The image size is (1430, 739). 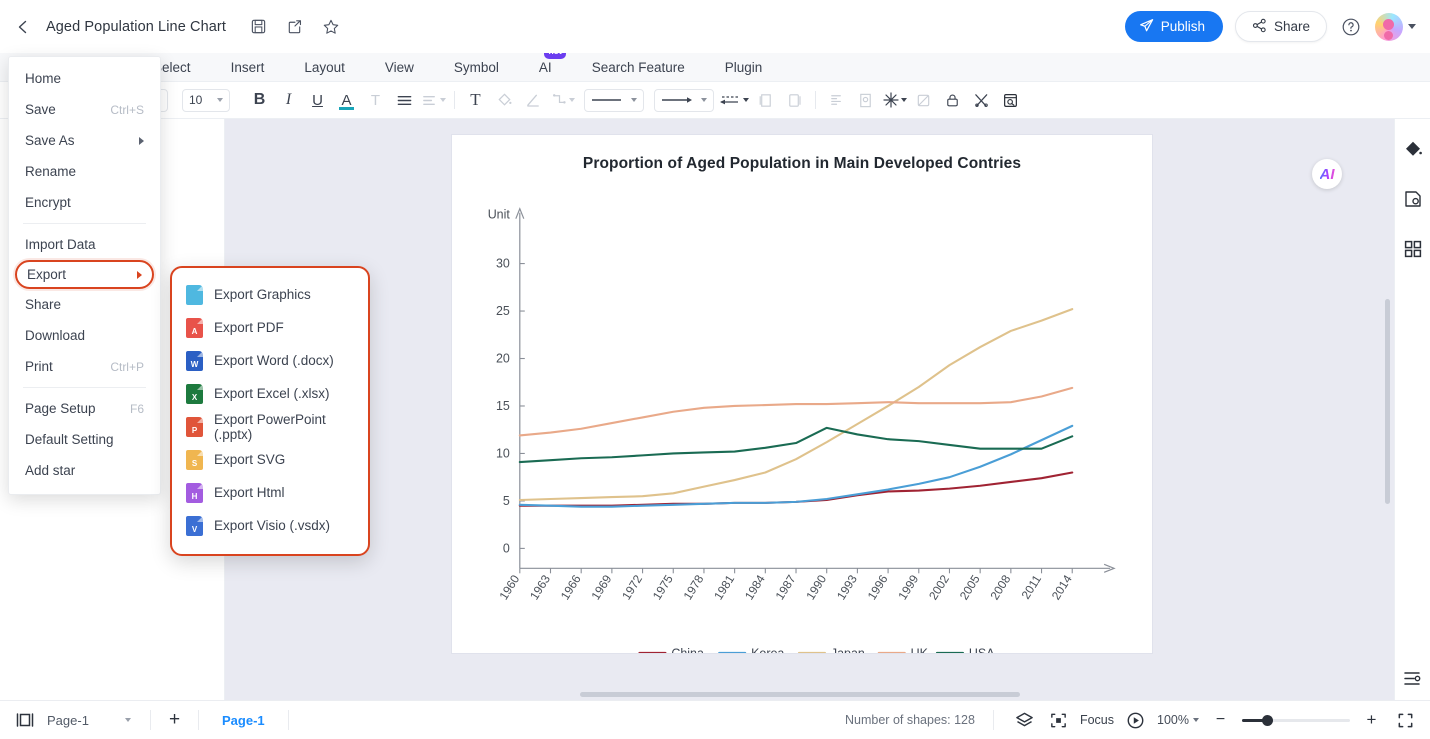 What do you see at coordinates (375, 100) in the screenshot?
I see `text-style-button: T` at bounding box center [375, 100].